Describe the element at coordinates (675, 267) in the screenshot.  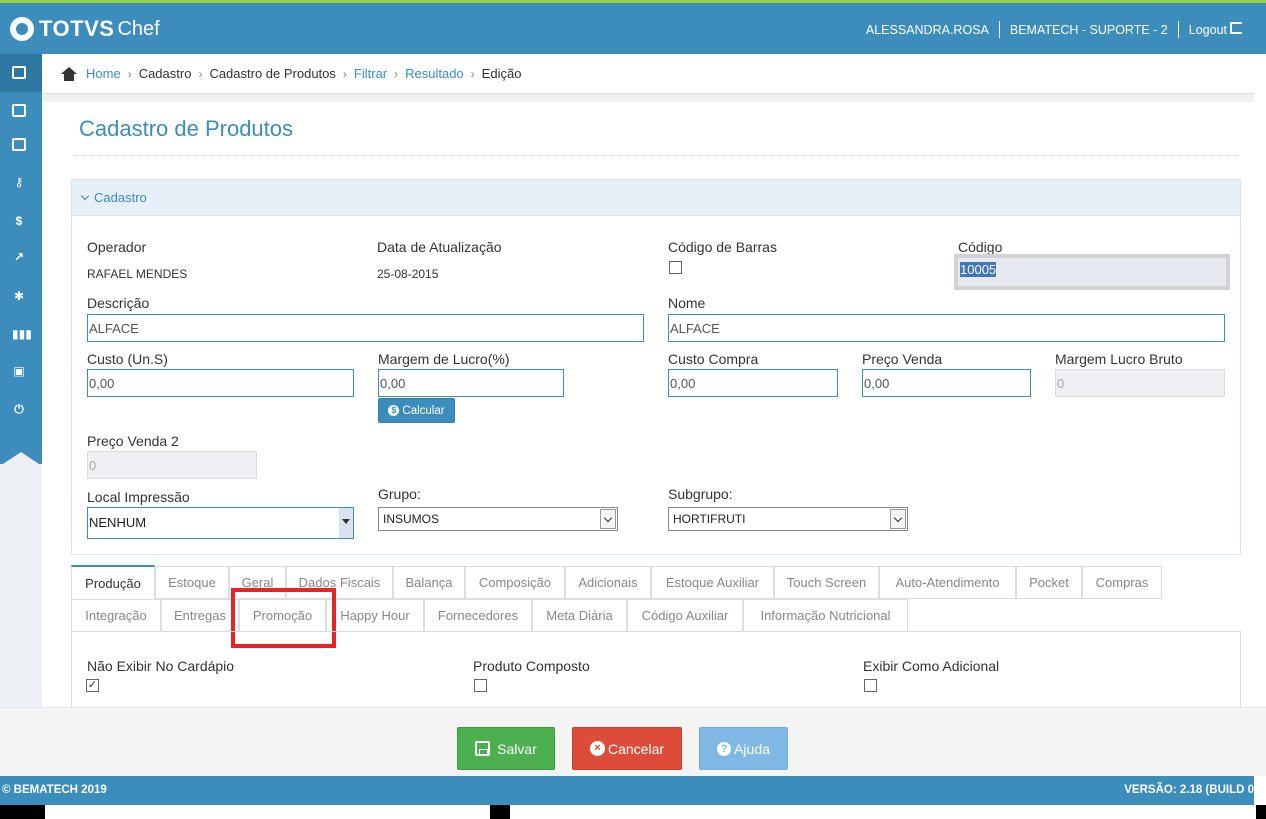
I see `codigo-barras-checkbox` at that location.